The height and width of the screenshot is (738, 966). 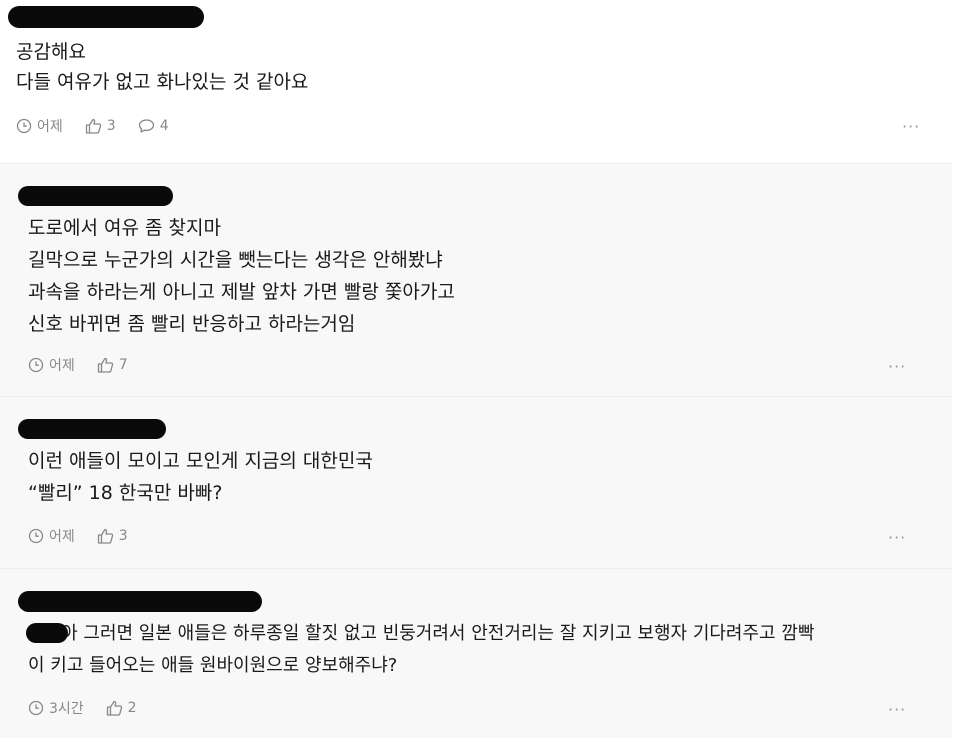 I want to click on comment-line: 이 키고 들어오는 애들 원바이원으로 양보해주냐?, so click(x=213, y=665).